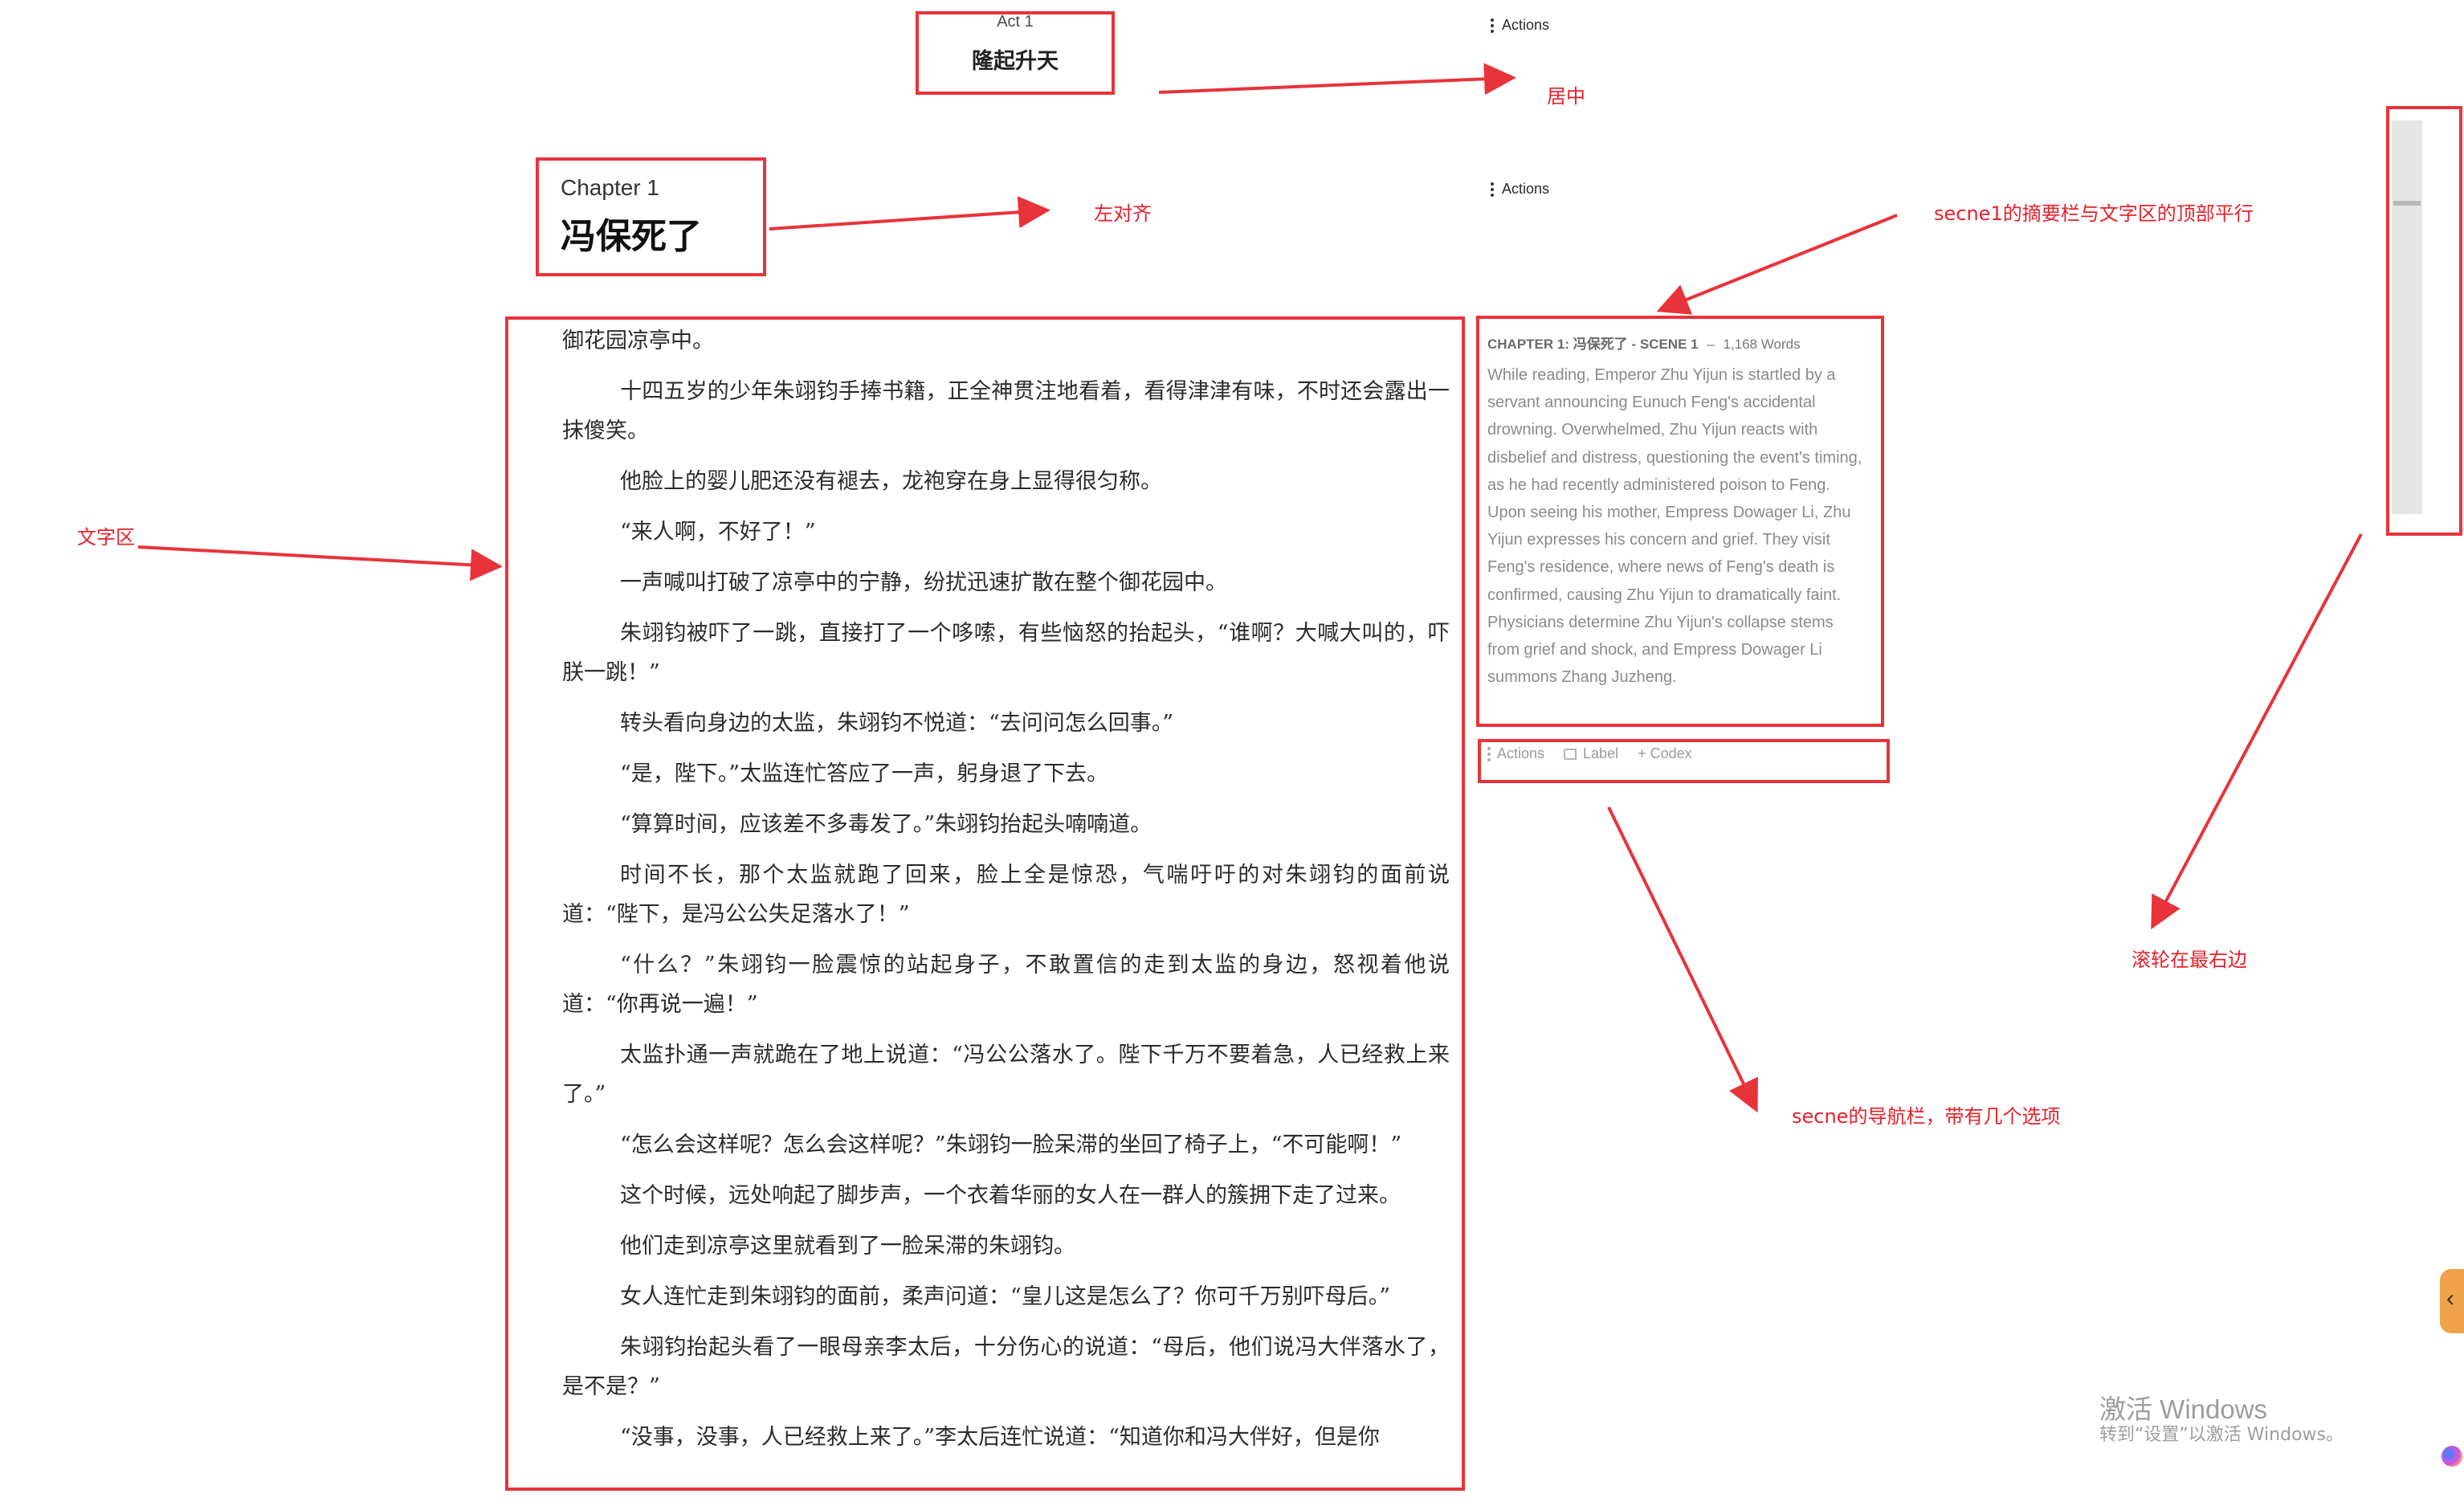 The height and width of the screenshot is (1506, 2464). I want to click on arrow-summary, so click(1777, 264).